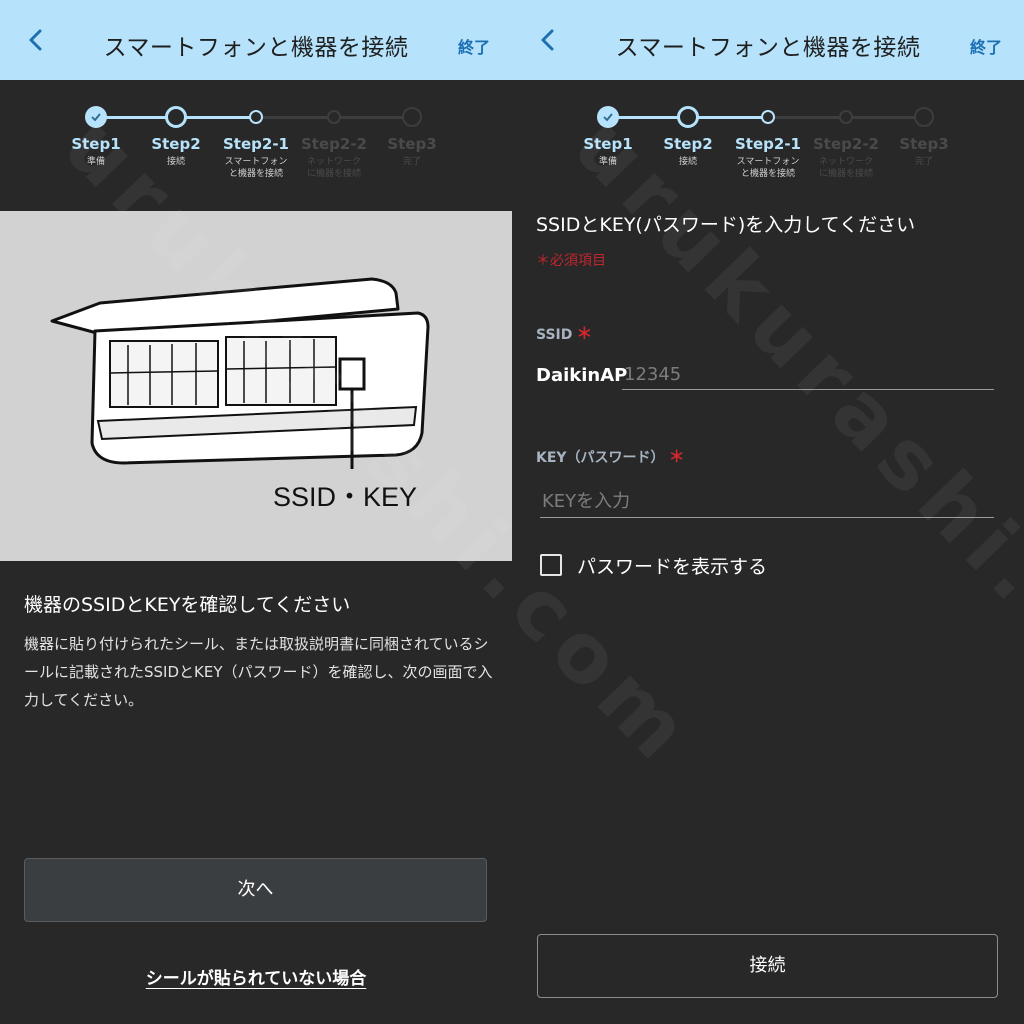 This screenshot has width=1024, height=1024. I want to click on ssid-input, so click(808, 375).